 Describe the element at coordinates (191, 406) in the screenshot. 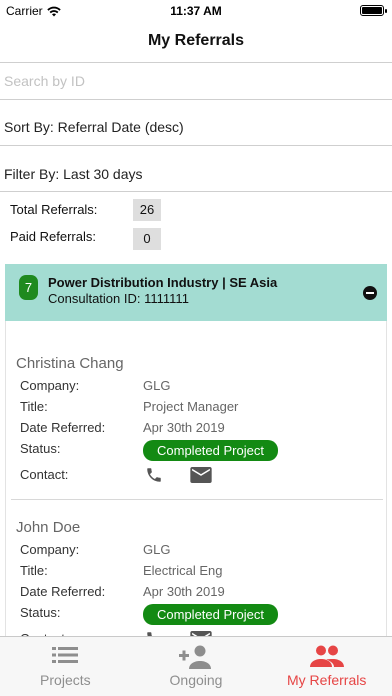

I see `title-value: Project Manager` at that location.